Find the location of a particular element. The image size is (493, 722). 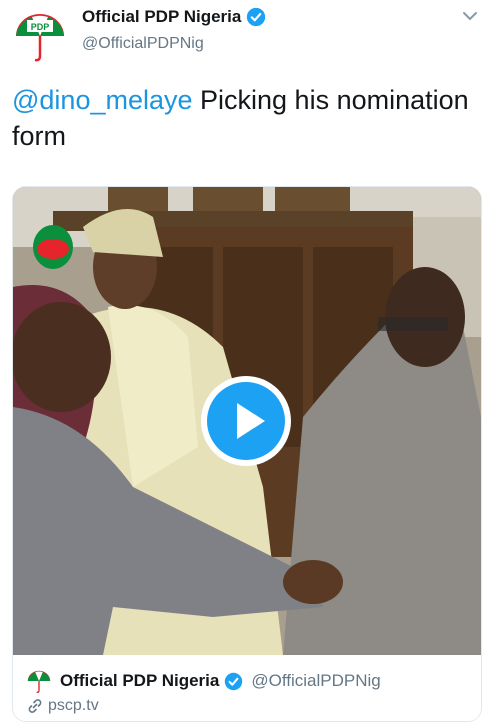

card-author-name: Official PDP Nigeria is located at coordinates (140, 680).